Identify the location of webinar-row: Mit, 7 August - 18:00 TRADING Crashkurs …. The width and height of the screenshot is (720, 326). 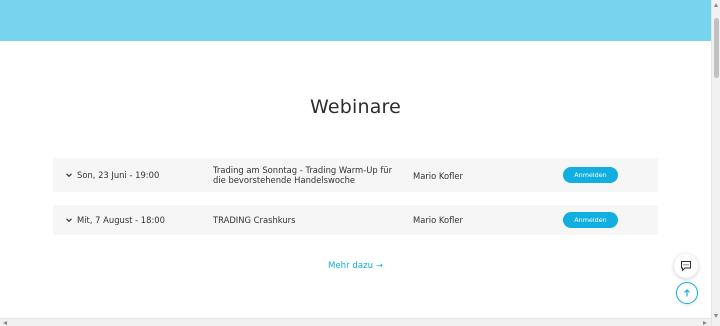
(355, 220).